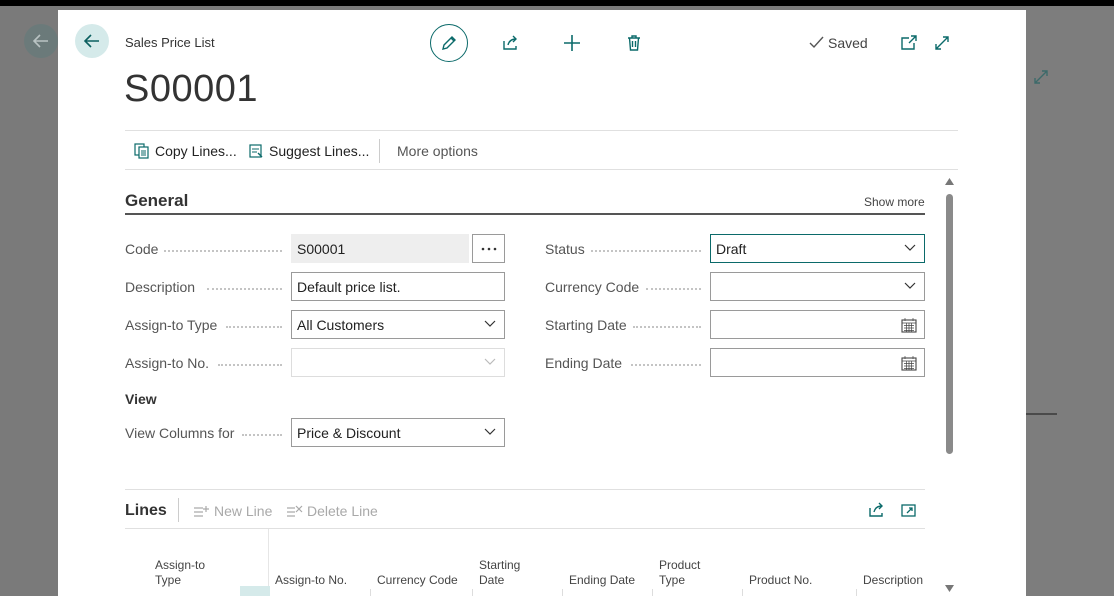 The height and width of the screenshot is (596, 1114). I want to click on column-header-line2: Assign-to No., so click(311, 580).